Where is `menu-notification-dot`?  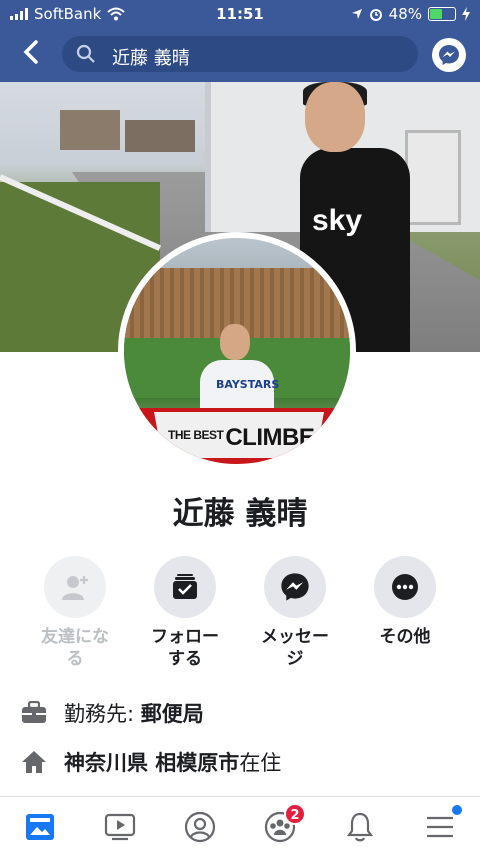 menu-notification-dot is located at coordinates (457, 810).